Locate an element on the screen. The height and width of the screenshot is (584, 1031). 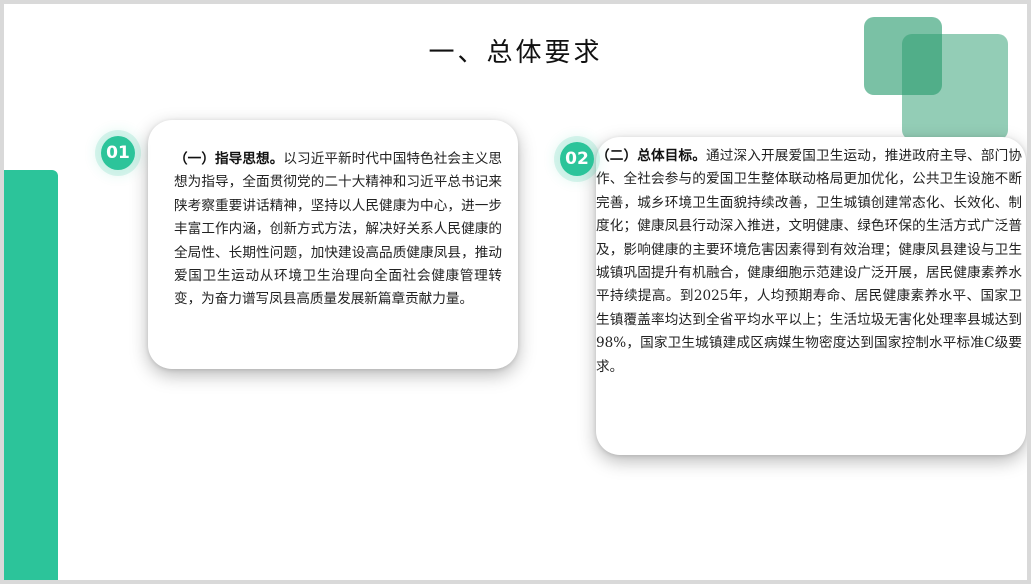
number-badge: 02 is located at coordinates (577, 159).